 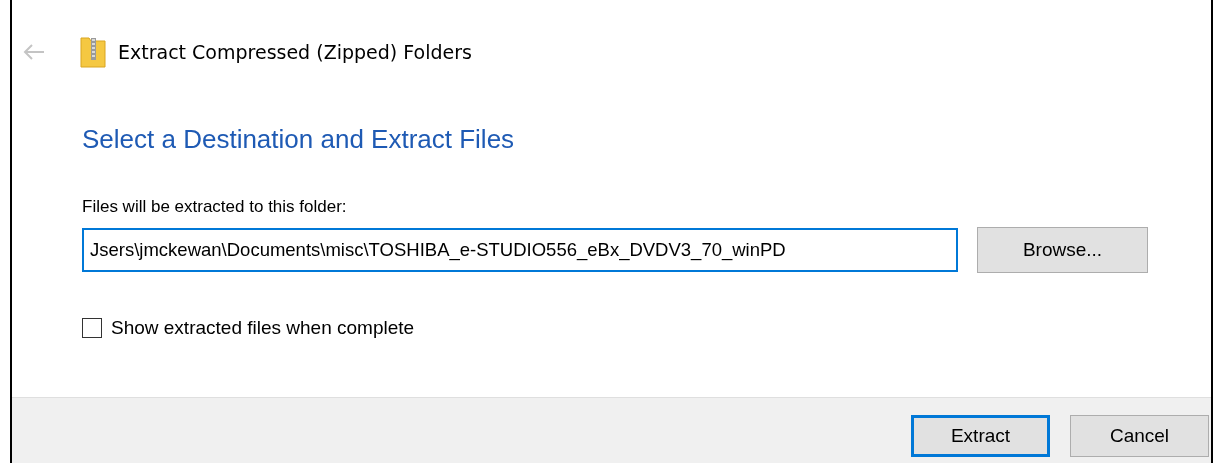 I want to click on destination-field: Jsers\jmckewan\Documents\misc\TOSHIBA_e-STUDIO556_eBx_DVDV3_70_winPD, so click(x=520, y=250).